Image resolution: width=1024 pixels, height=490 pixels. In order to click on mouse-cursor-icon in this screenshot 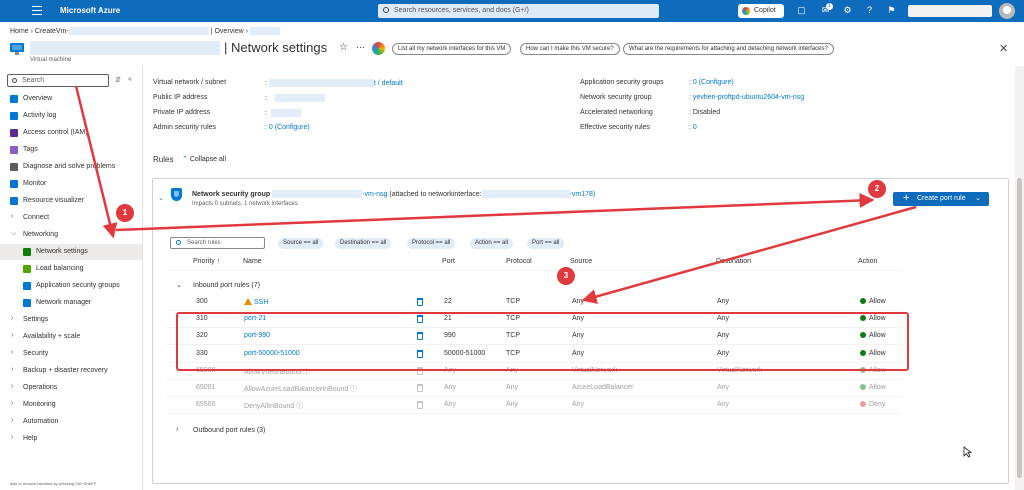, I will do `click(967, 452)`.